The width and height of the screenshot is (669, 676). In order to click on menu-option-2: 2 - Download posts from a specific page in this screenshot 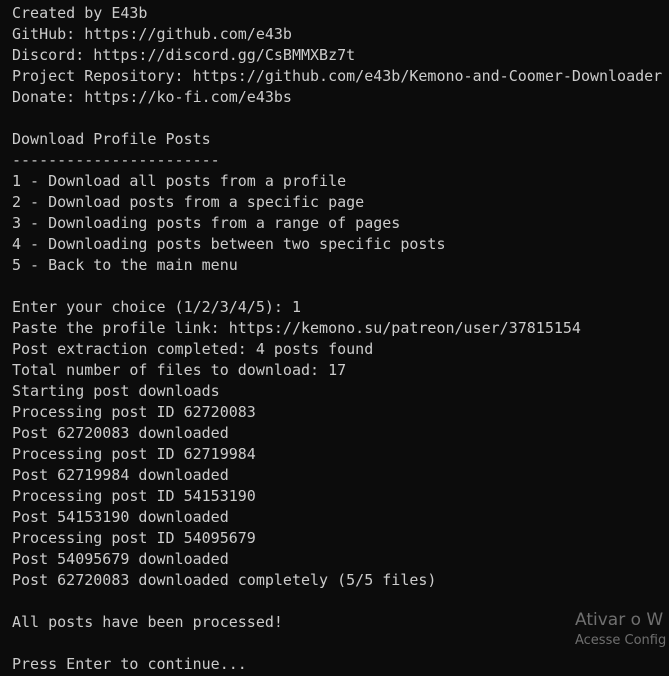, I will do `click(188, 202)`.